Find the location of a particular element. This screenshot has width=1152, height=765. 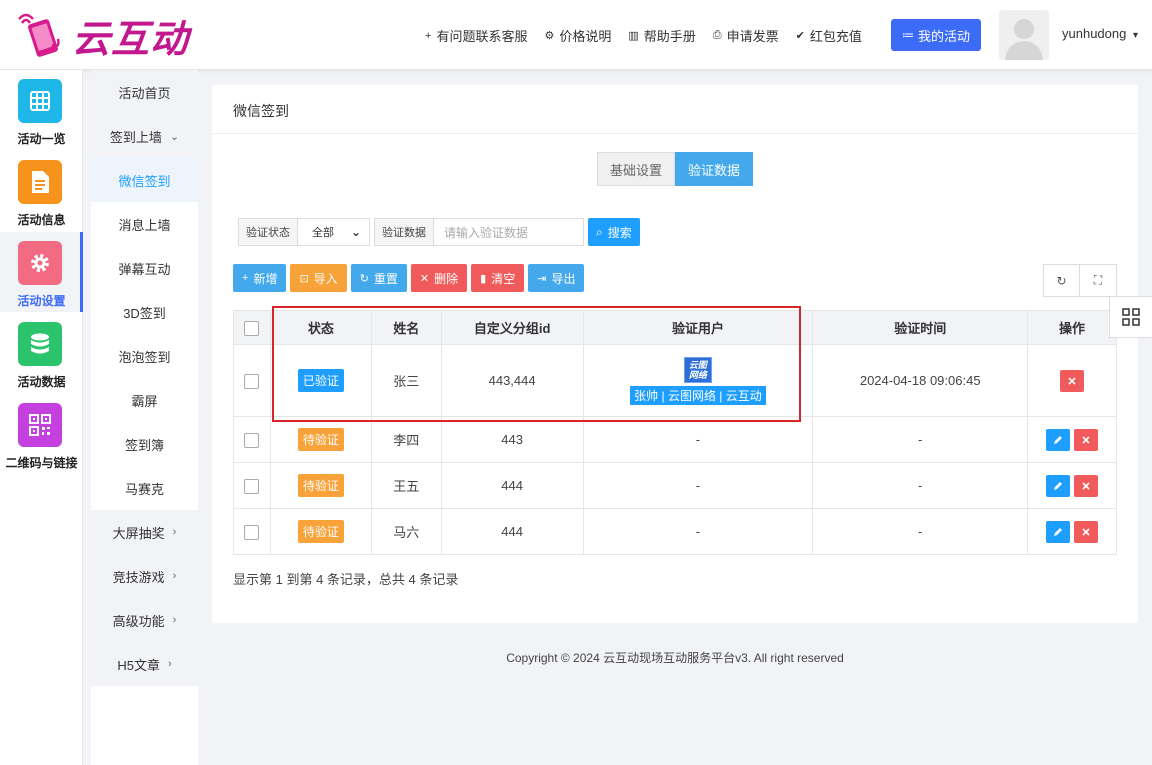

submenu-item-5: 3D签到 is located at coordinates (144, 312).